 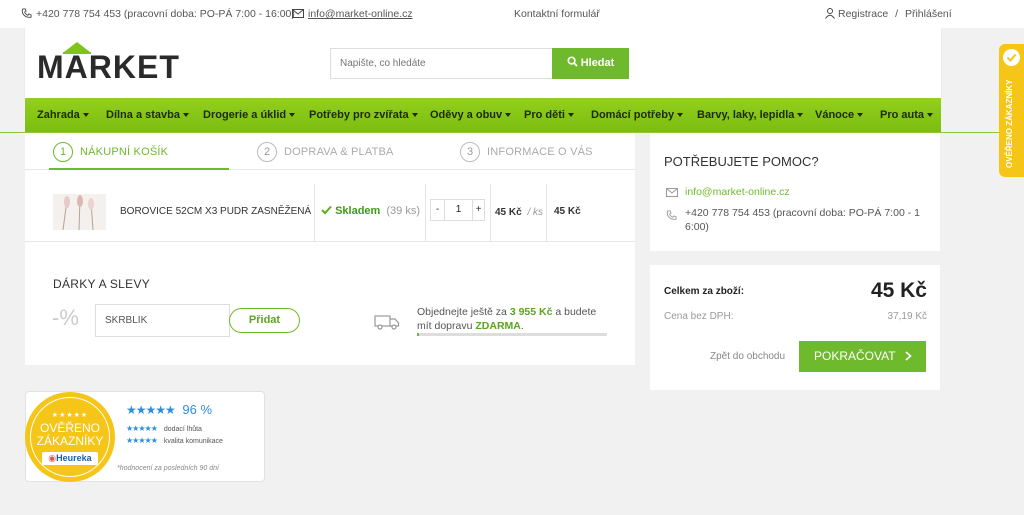 I want to click on nav-item-deti: Pro děti, so click(x=549, y=115).